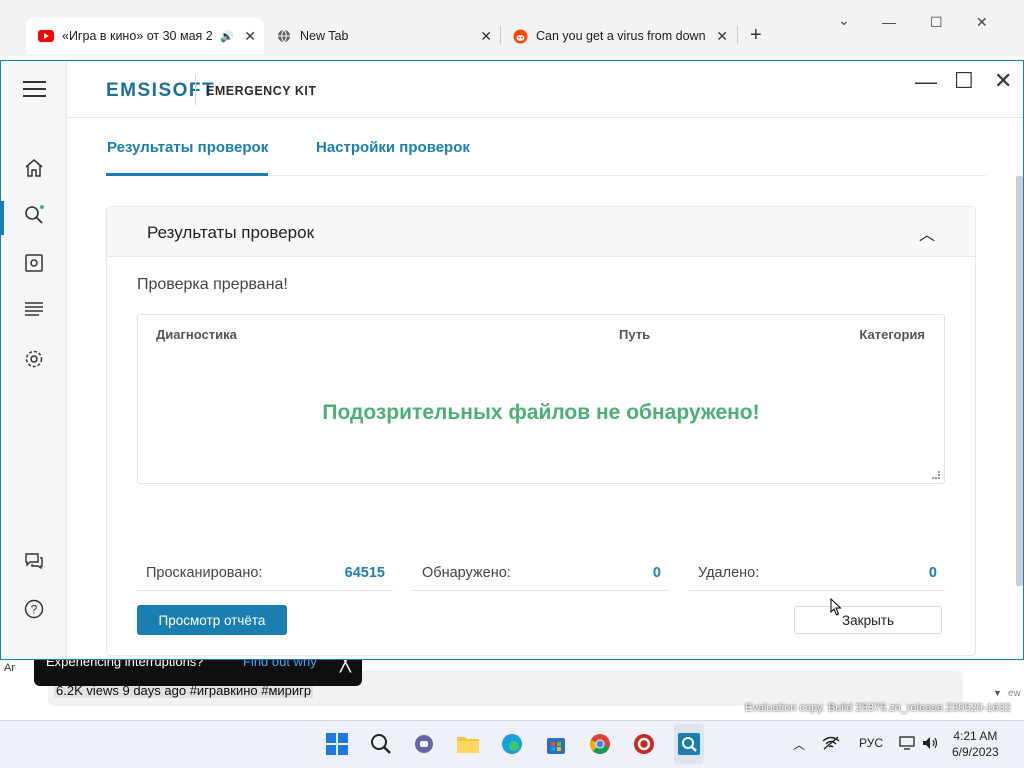 The image size is (1024, 768). Describe the element at coordinates (520, 36) in the screenshot. I see `reddit-icon` at that location.